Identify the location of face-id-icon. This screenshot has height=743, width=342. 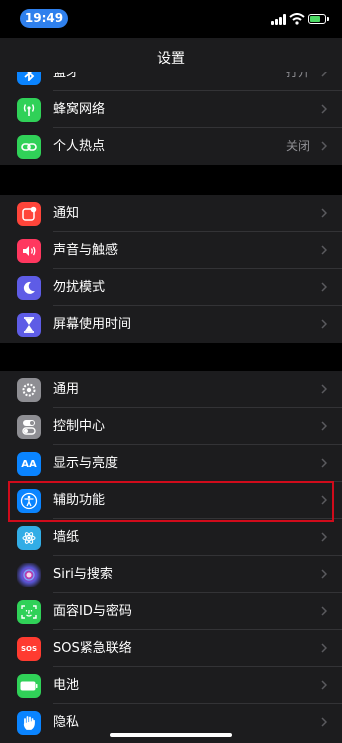
(29, 612).